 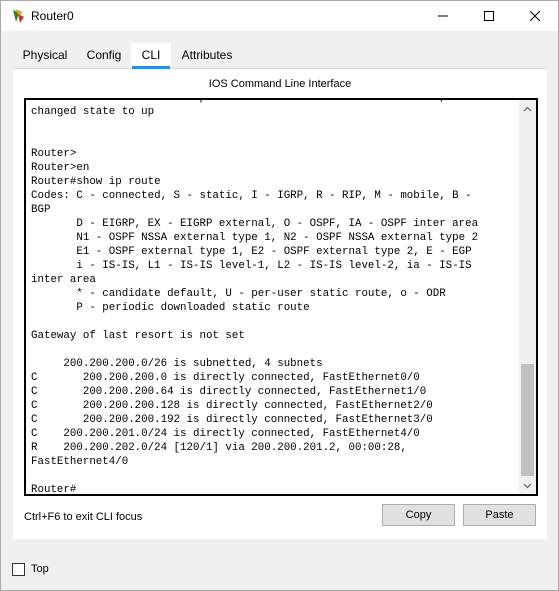 What do you see at coordinates (279, 16) in the screenshot?
I see `title-bar: Router0` at bounding box center [279, 16].